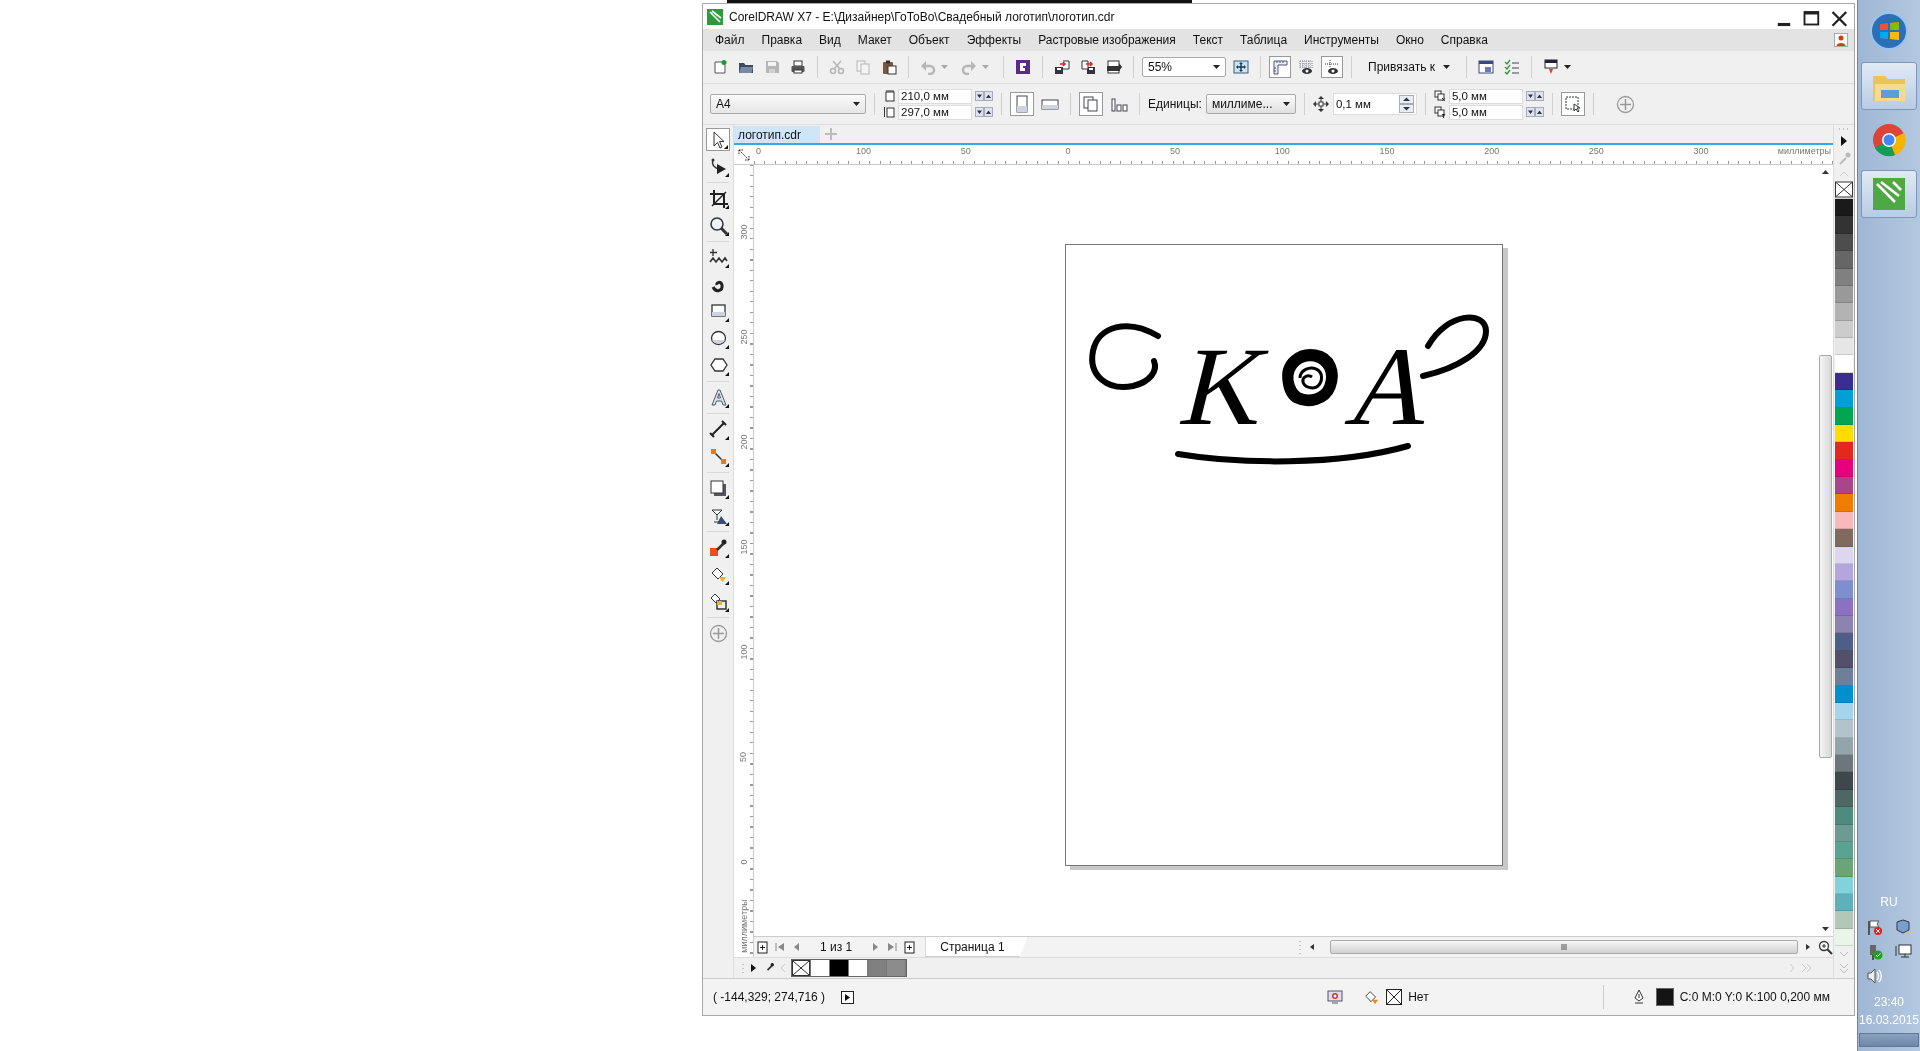  I want to click on outline-status: C:0 M:0 Y:0 K:100 0,200 мм, so click(1754, 997).